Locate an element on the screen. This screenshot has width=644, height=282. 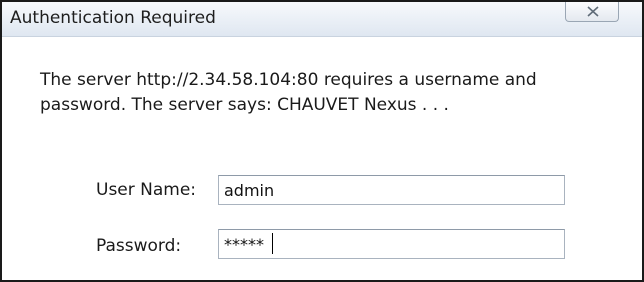
password-input is located at coordinates (391, 244).